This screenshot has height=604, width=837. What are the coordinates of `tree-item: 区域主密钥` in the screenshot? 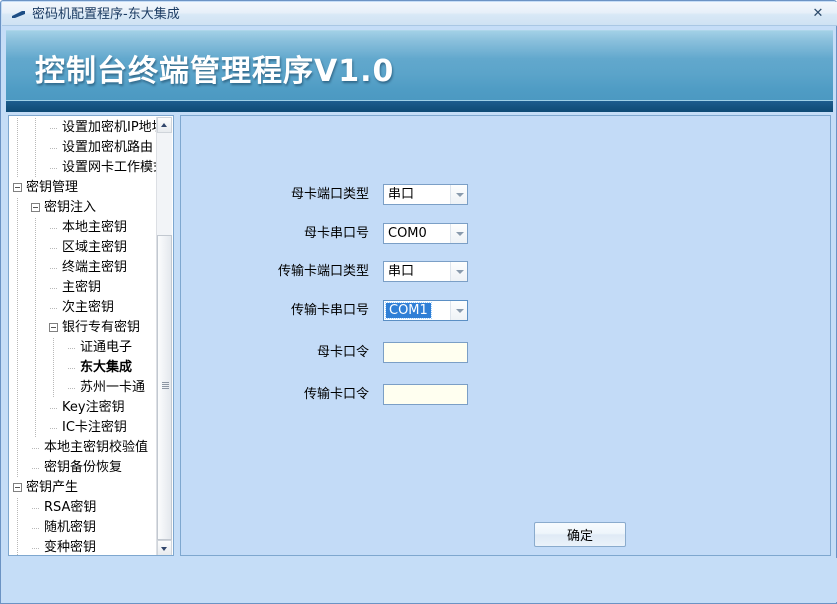 It's located at (84, 248).